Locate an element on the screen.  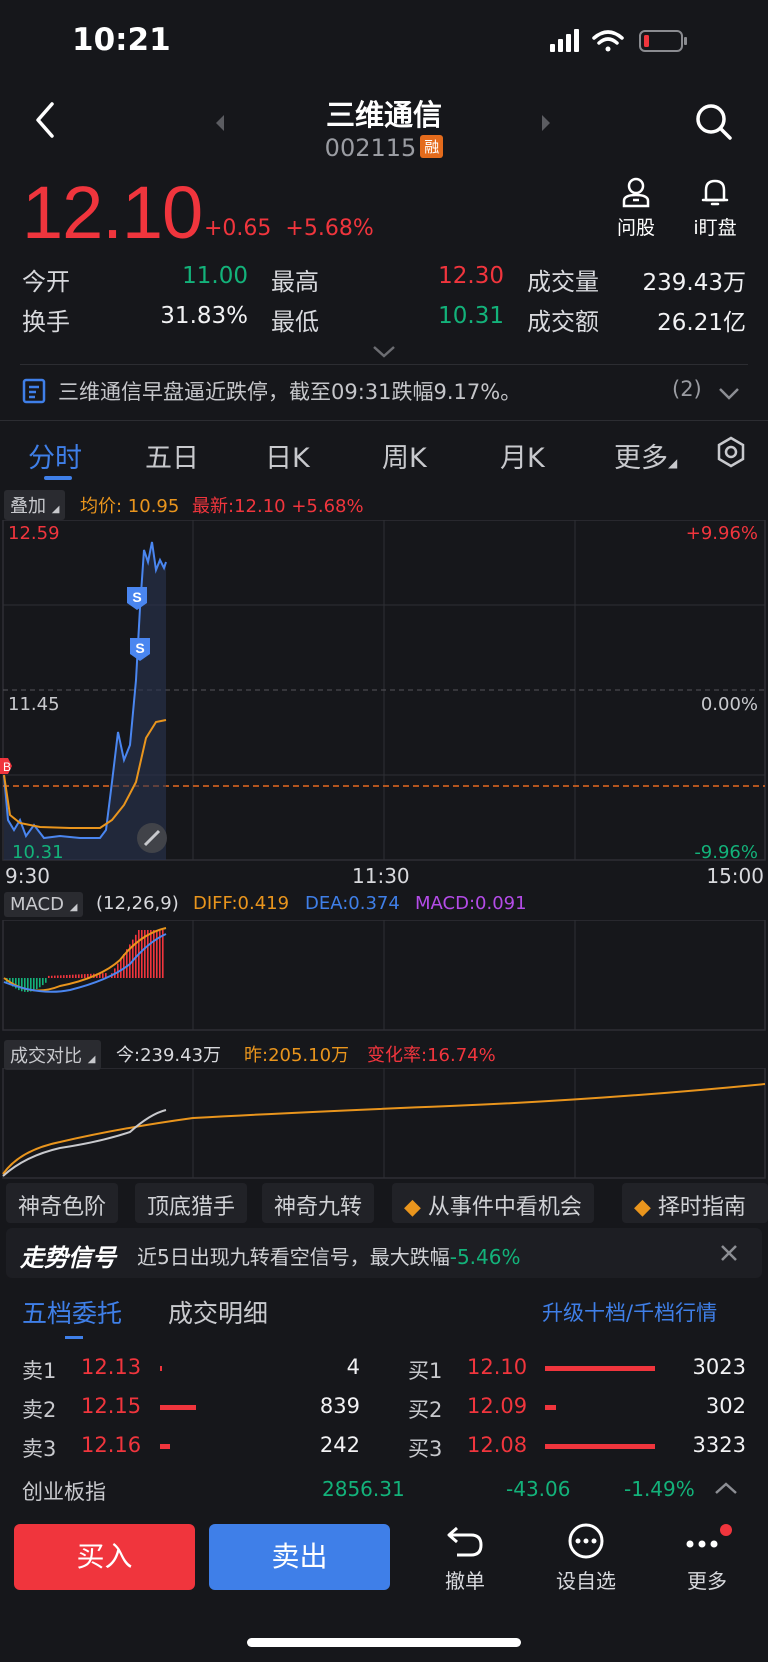
index-change: -43.06 is located at coordinates (538, 1489).